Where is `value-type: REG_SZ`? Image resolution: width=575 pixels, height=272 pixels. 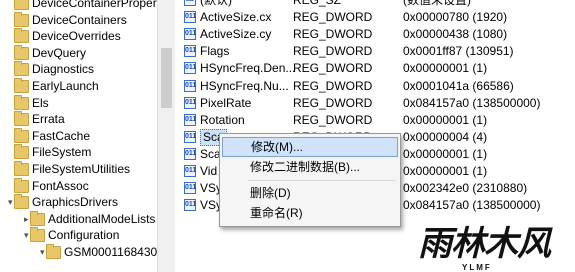
value-type: REG_SZ is located at coordinates (317, 3).